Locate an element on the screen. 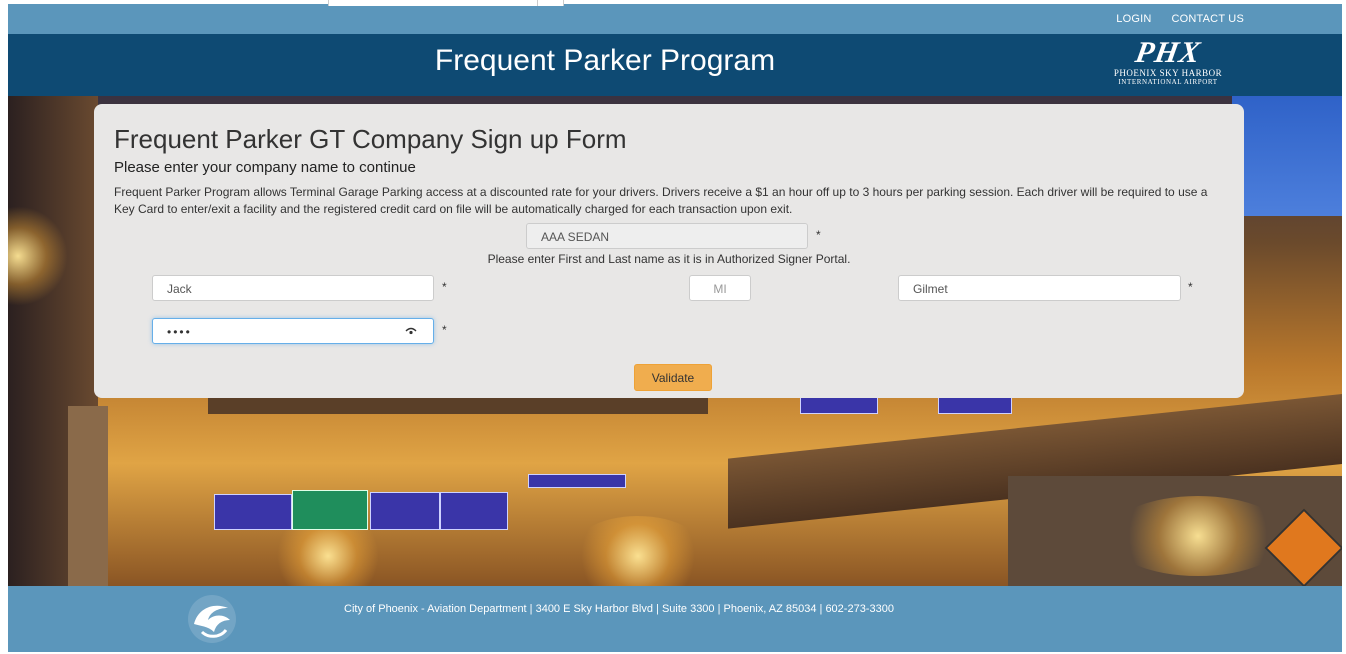  phoenix-bird-icon is located at coordinates (212, 619).